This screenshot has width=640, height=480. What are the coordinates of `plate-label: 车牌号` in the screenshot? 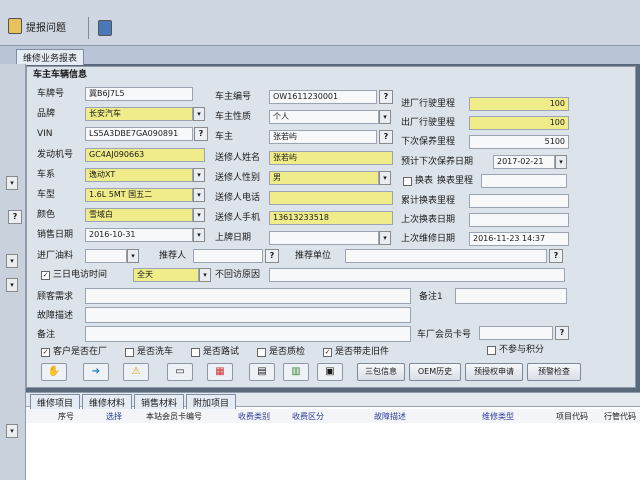 It's located at (51, 94).